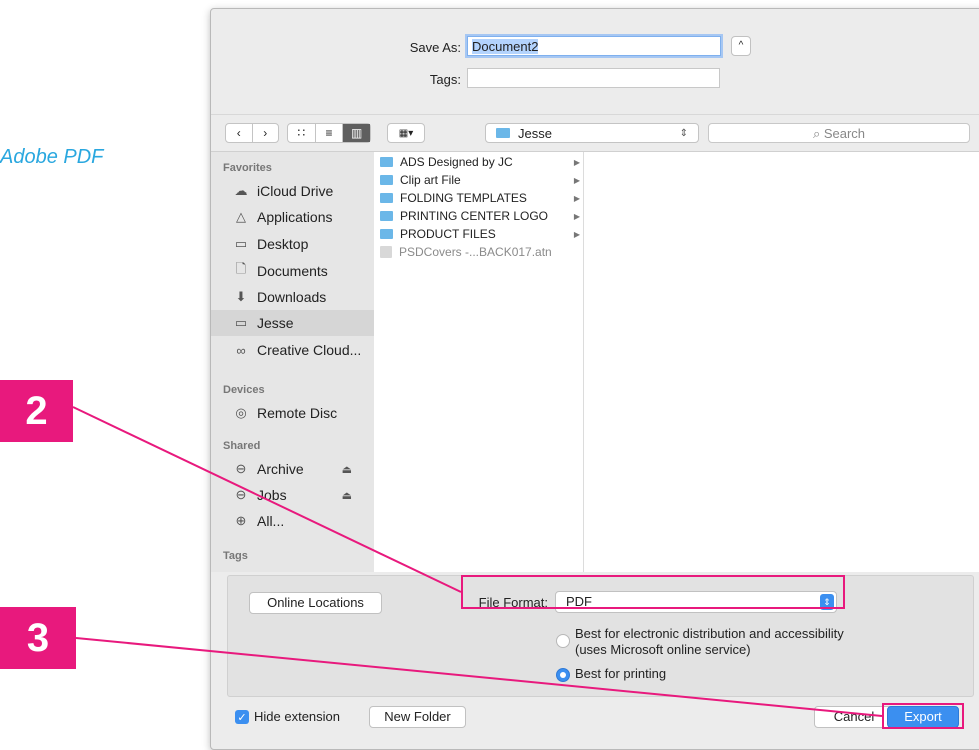 This screenshot has height=750, width=979. What do you see at coordinates (445, 79) in the screenshot?
I see `tags-label: Tags:` at bounding box center [445, 79].